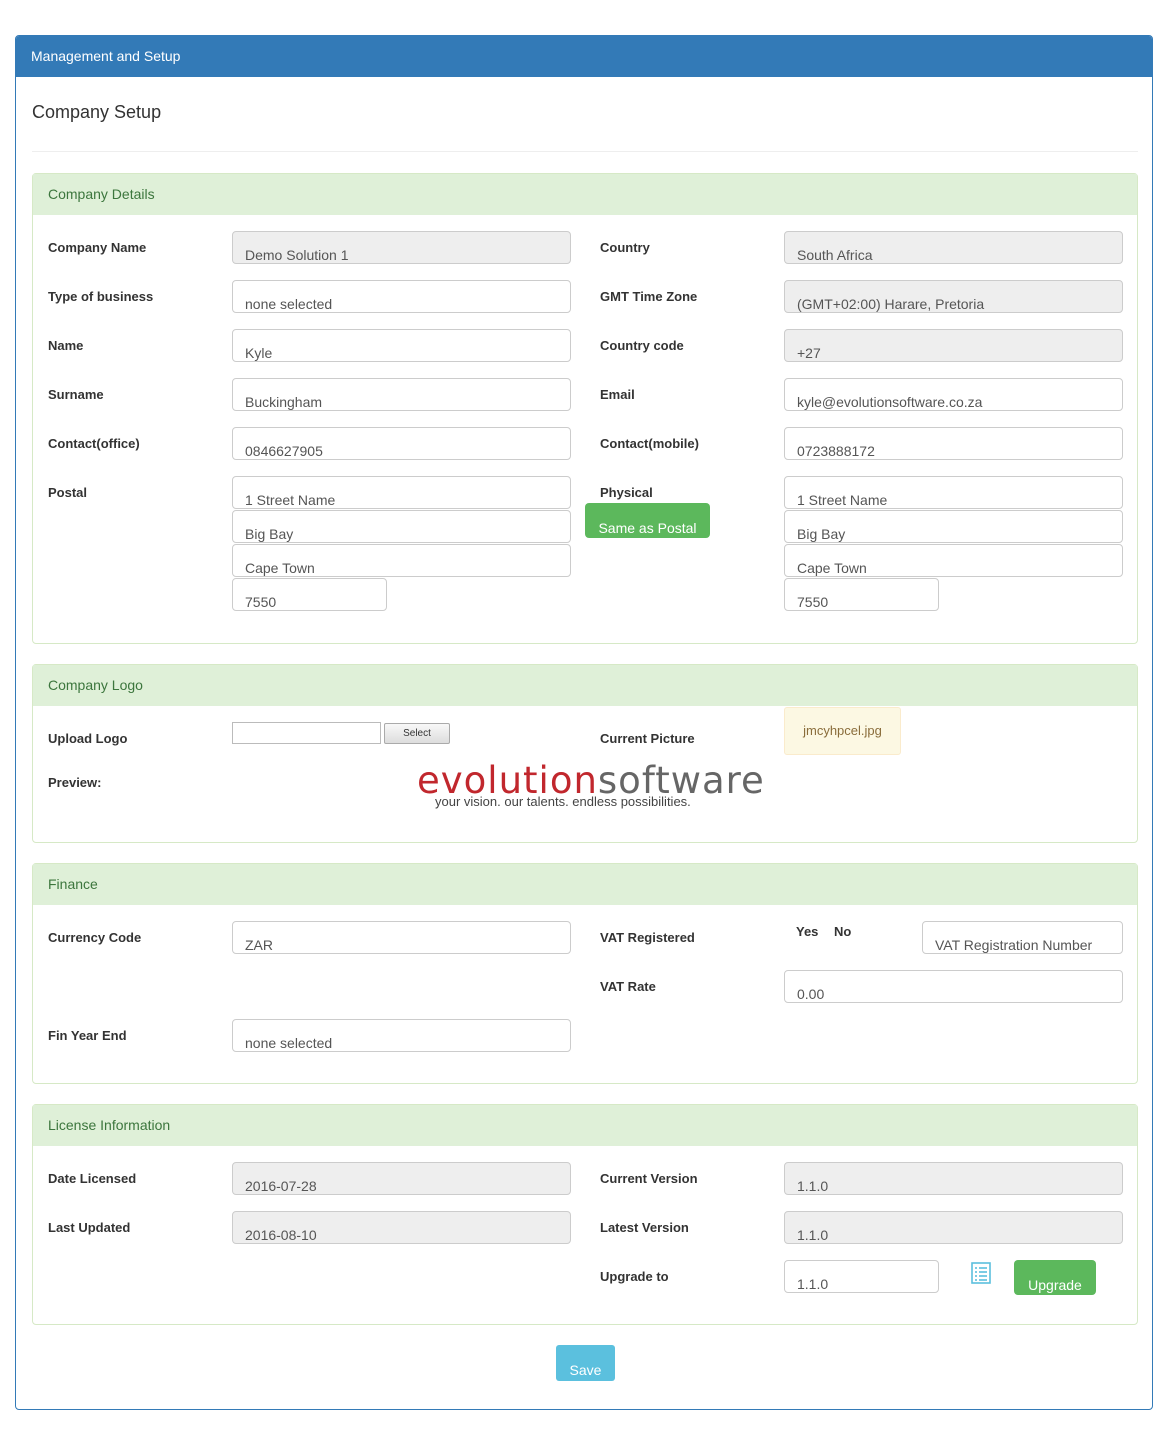  I want to click on postal-code-input: 7550, so click(309, 594).